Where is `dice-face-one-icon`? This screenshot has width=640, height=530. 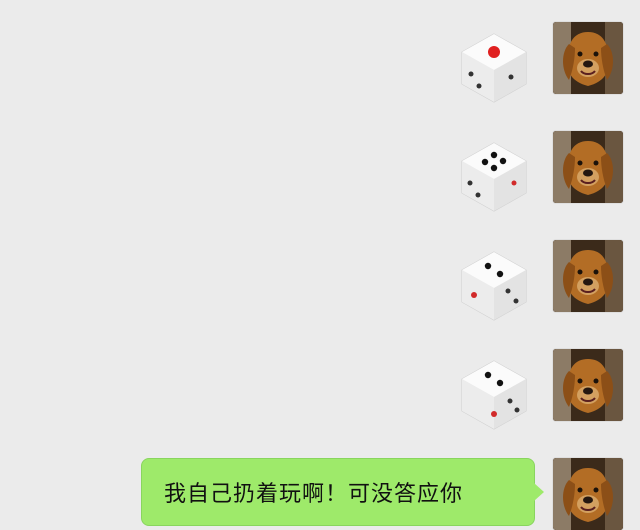
dice-face-one-icon is located at coordinates (494, 68).